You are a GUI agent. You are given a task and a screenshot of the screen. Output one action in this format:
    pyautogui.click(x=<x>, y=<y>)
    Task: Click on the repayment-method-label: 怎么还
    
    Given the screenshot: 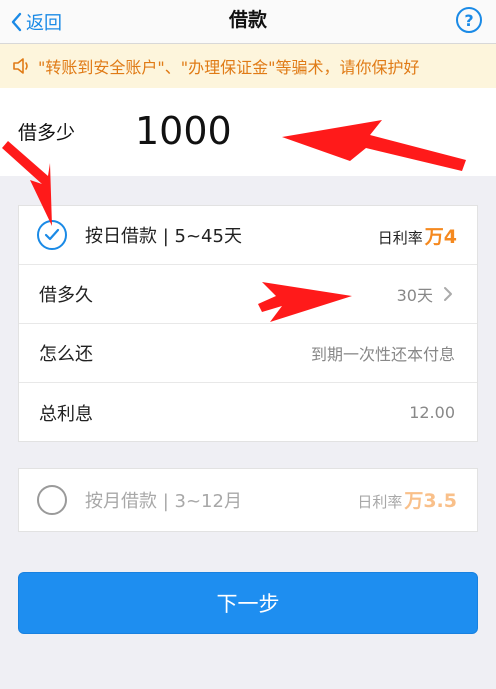 What is the action you would take?
    pyautogui.click(x=66, y=354)
    